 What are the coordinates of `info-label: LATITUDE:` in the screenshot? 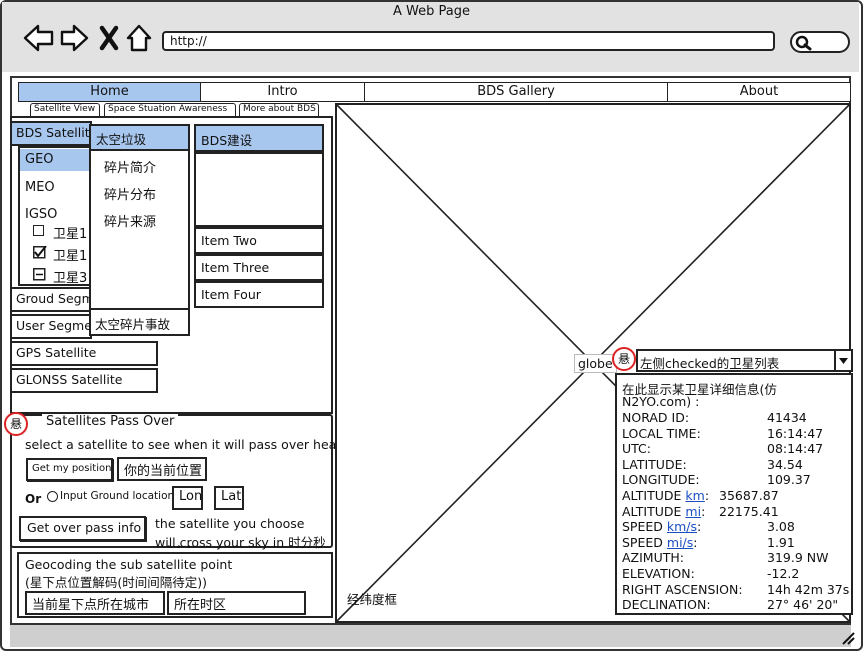 It's located at (654, 464).